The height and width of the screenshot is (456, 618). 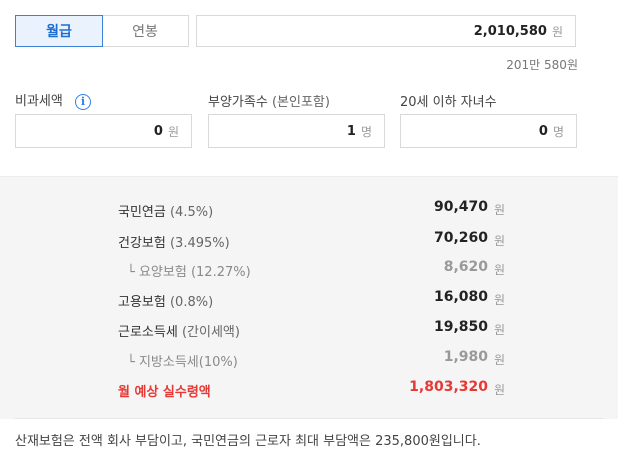 What do you see at coordinates (351, 131) in the screenshot?
I see `dependents-value: 1` at bounding box center [351, 131].